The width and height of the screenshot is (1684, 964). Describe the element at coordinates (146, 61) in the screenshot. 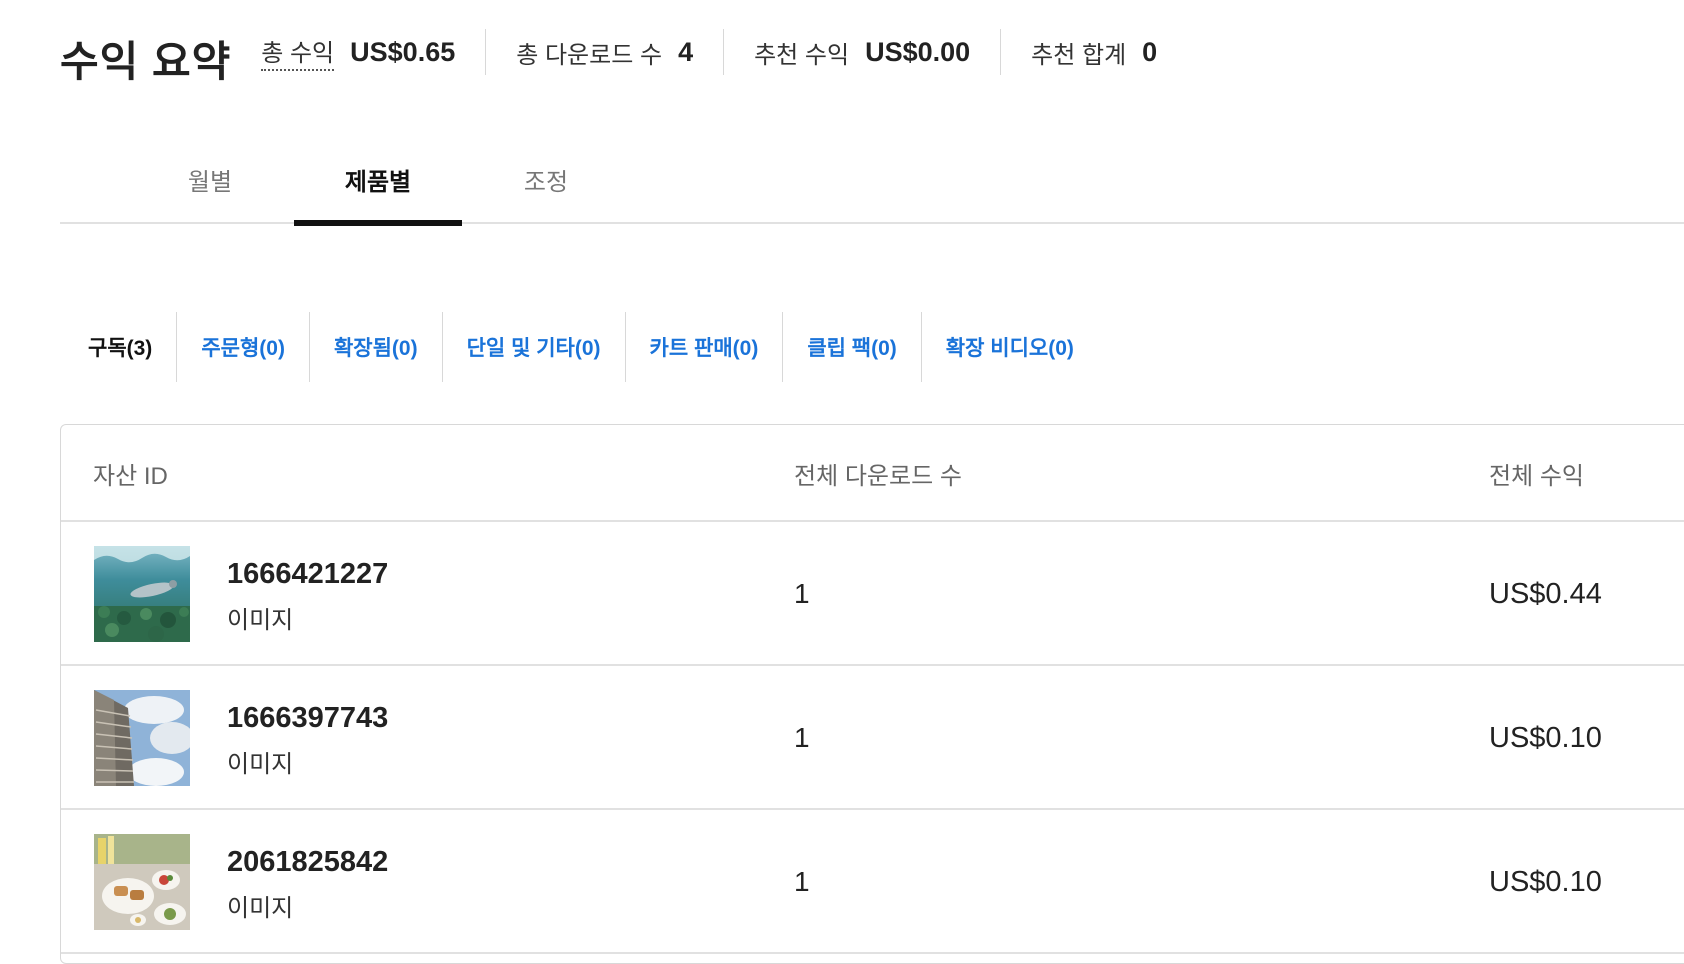

I see `page-title: 수익 요약` at that location.